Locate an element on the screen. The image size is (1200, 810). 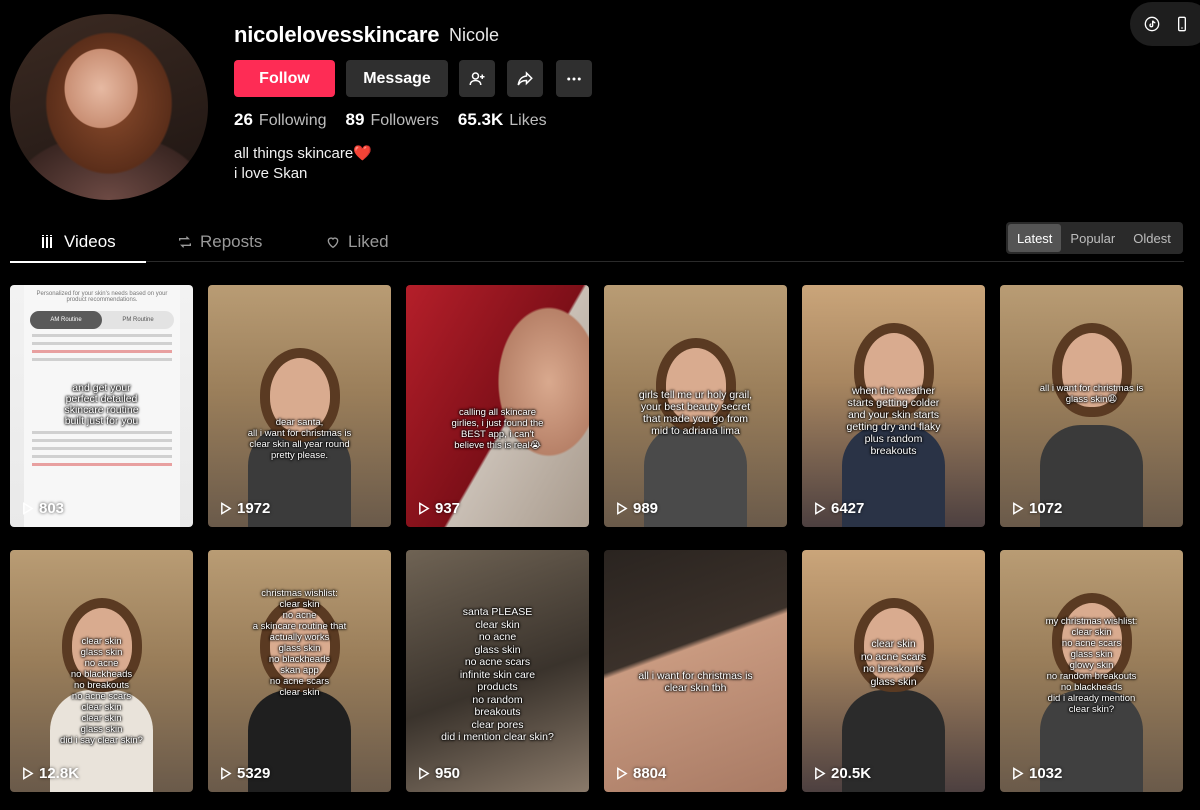
add-friend-button is located at coordinates (477, 78).